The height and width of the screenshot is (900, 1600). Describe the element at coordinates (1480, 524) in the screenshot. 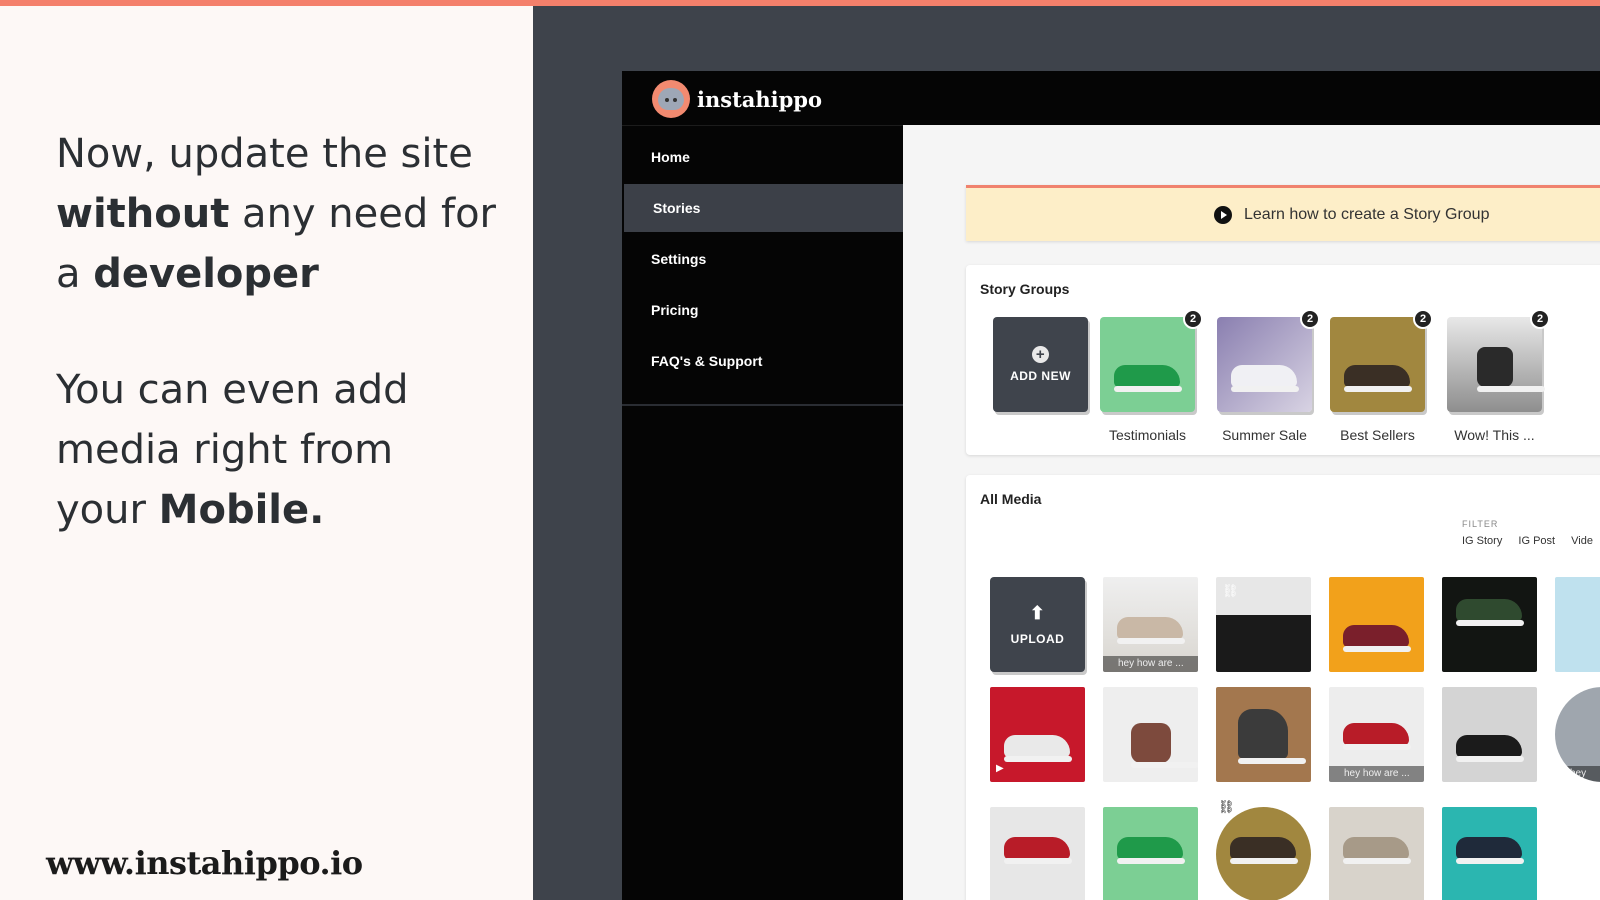

I see `filter-label: FILTER` at that location.